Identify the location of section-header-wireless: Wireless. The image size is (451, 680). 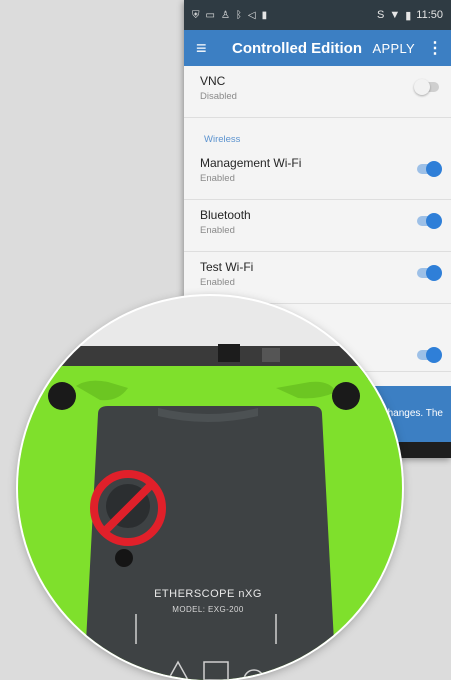
(222, 139).